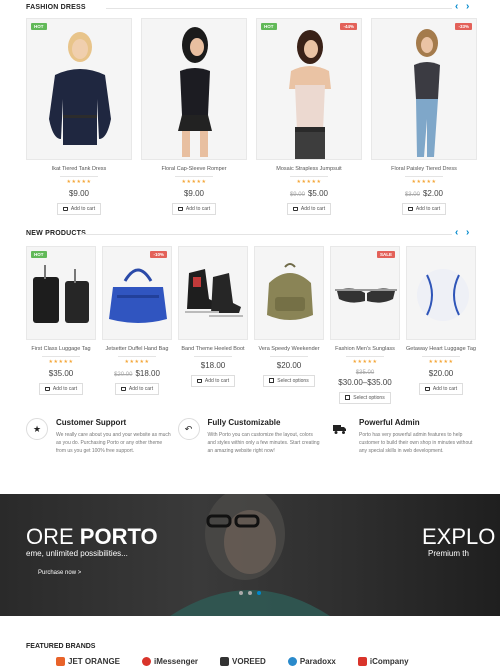  I want to click on price-value: $9.00, so click(79, 193).